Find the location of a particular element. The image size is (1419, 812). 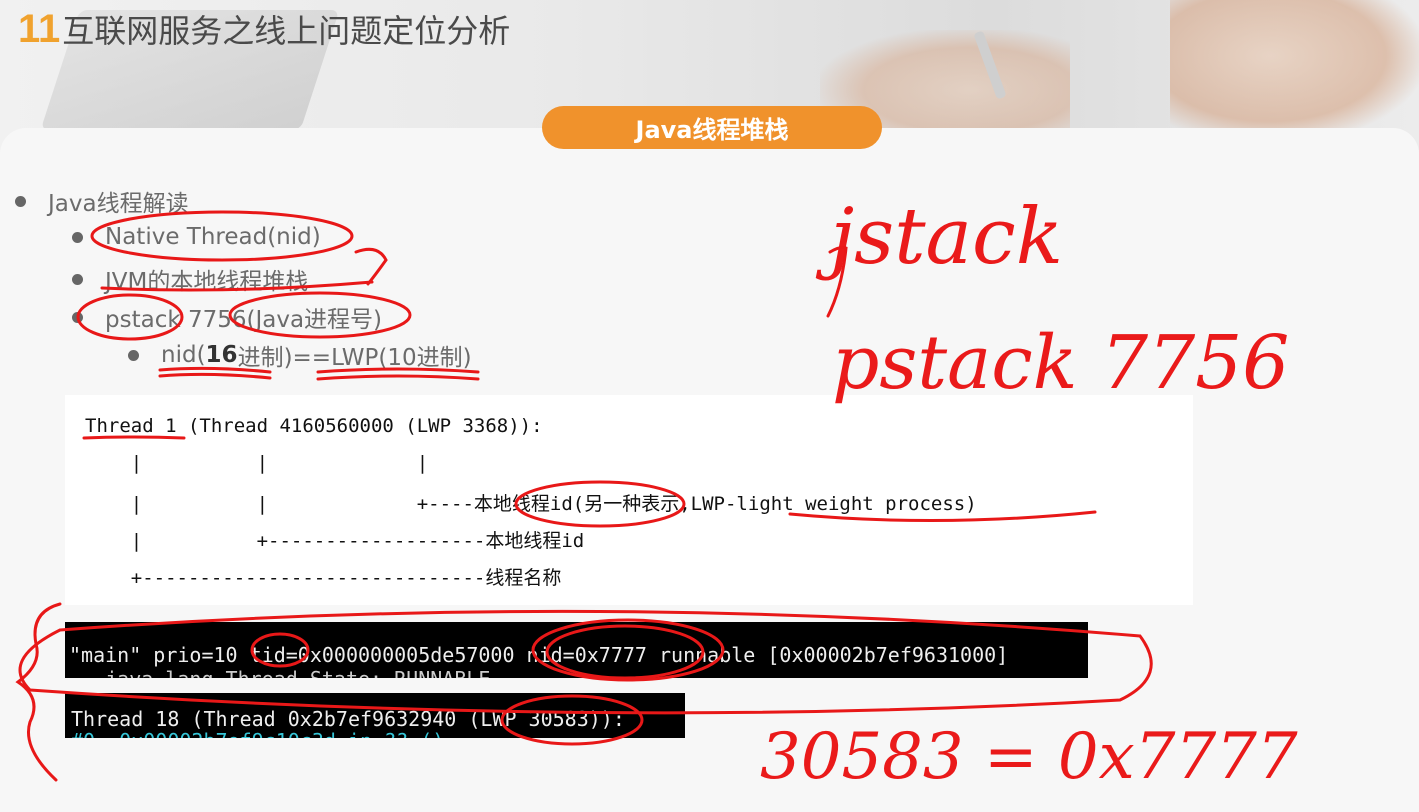

slide-title-text: 互联网服务之线上问题定位分析 is located at coordinates (286, 31).